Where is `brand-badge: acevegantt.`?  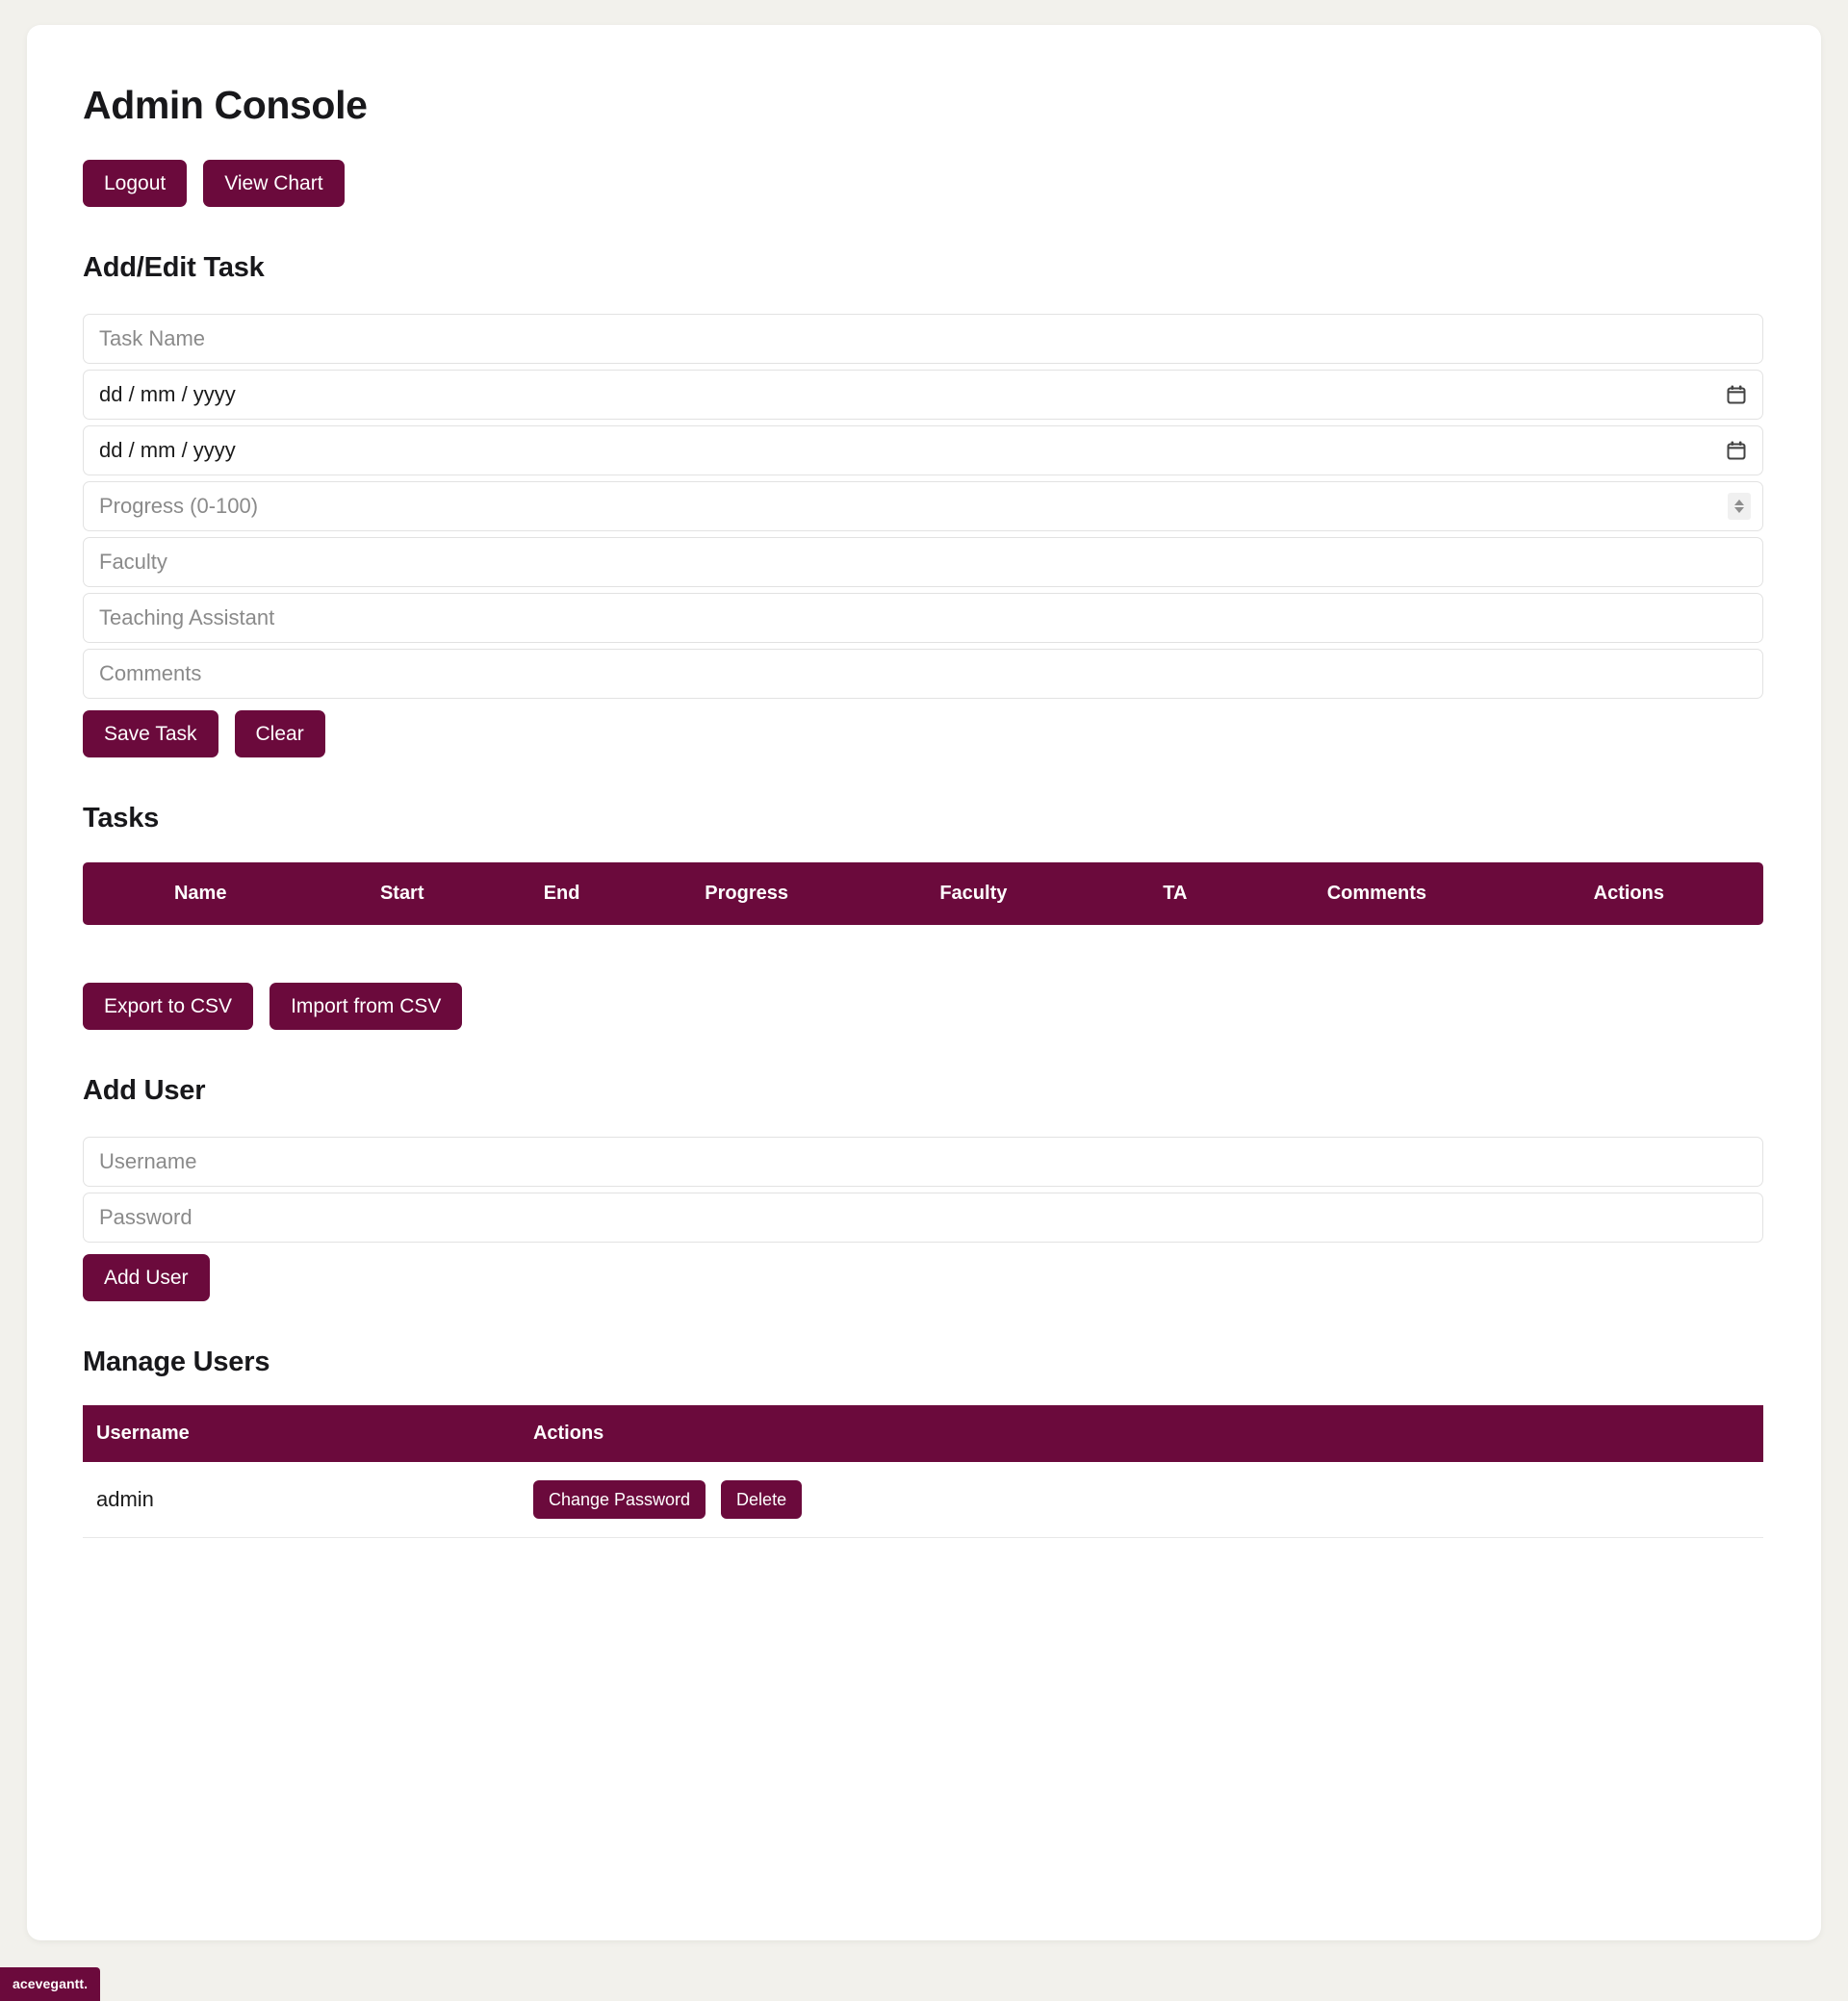
brand-badge: acevegantt. is located at coordinates (50, 1984).